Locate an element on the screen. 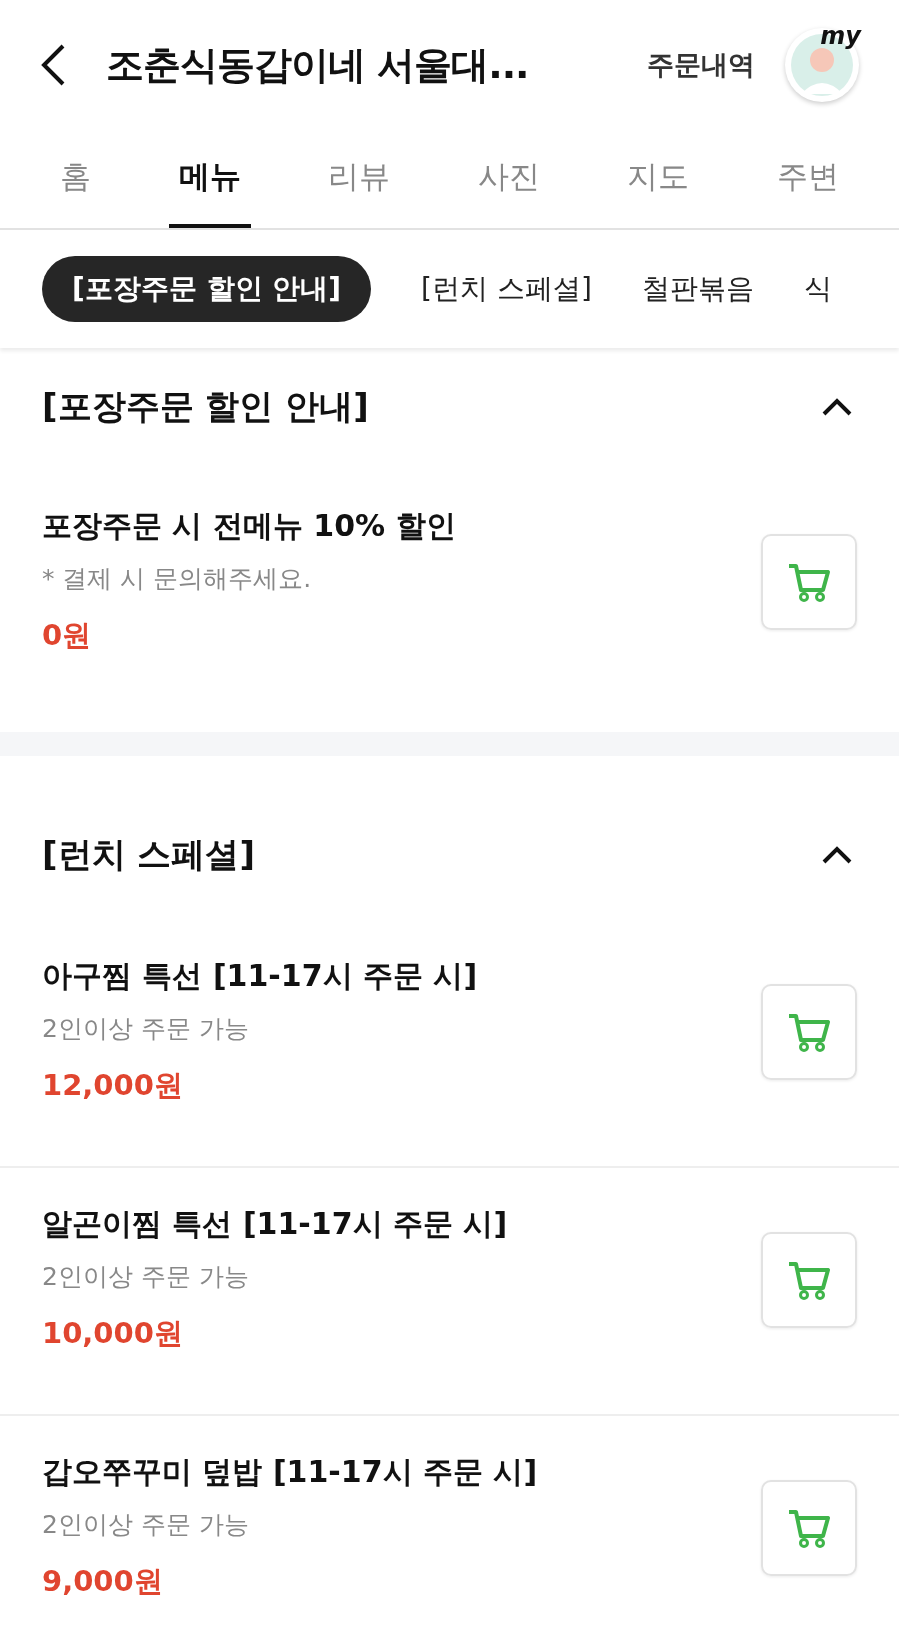  section-title: [포장주문 할인 안내] is located at coordinates (205, 406).